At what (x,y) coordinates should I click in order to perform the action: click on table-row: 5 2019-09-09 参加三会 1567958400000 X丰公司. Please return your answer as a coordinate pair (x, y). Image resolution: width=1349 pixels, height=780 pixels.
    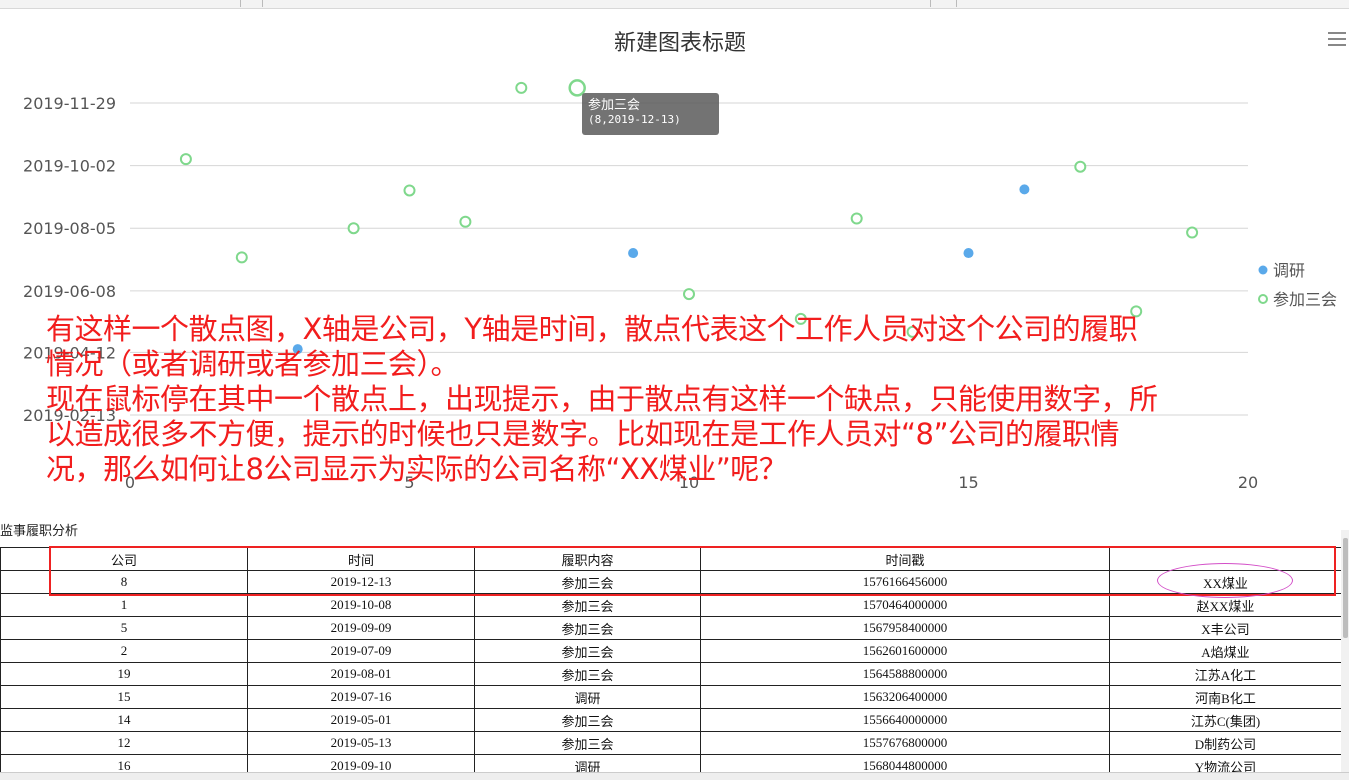
    Looking at the image, I should click on (670, 628).